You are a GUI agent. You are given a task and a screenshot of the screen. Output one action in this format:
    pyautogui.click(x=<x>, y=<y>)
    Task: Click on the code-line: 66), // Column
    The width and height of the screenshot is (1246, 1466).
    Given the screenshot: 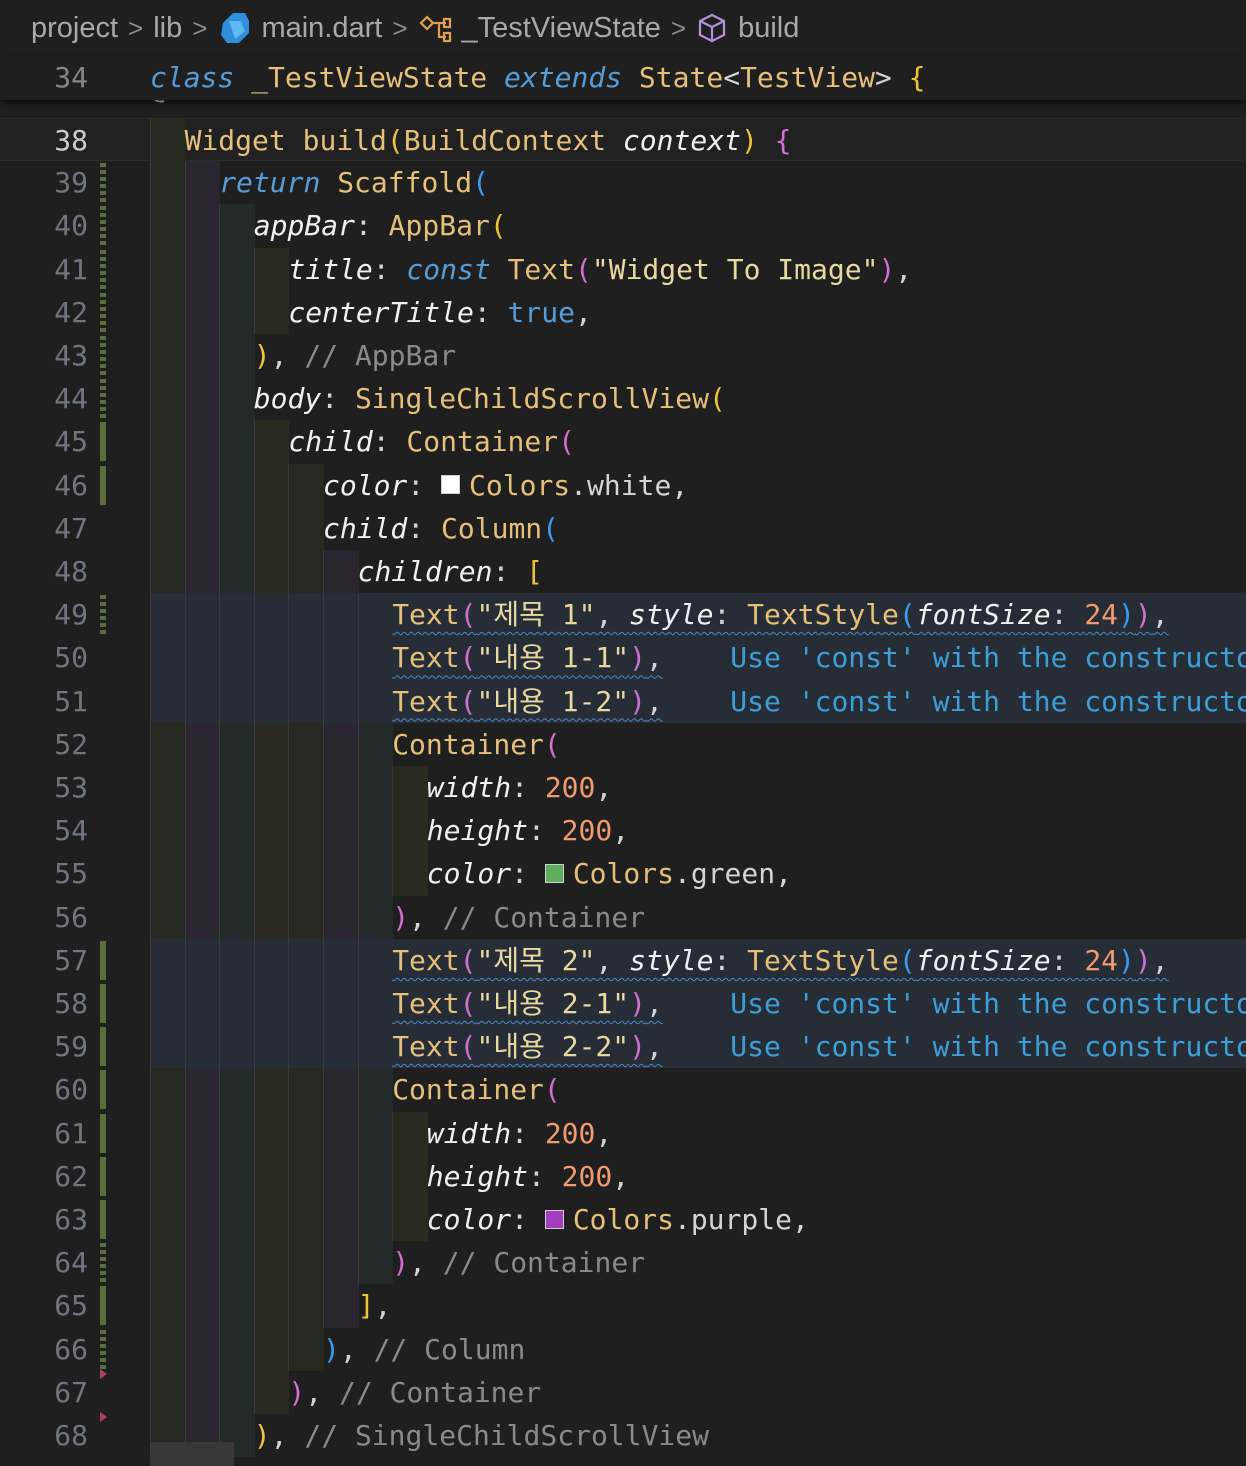 What is the action you would take?
    pyautogui.click(x=623, y=1349)
    